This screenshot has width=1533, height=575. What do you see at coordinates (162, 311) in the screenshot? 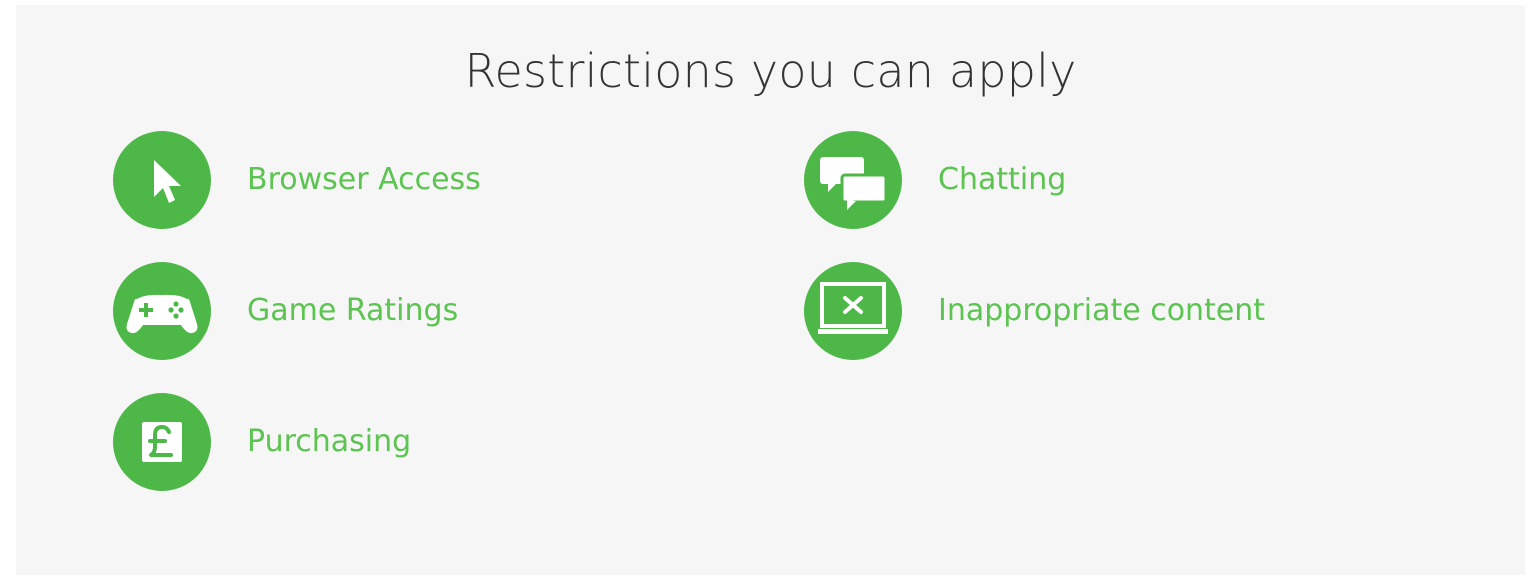
I see `gamepad-icon` at bounding box center [162, 311].